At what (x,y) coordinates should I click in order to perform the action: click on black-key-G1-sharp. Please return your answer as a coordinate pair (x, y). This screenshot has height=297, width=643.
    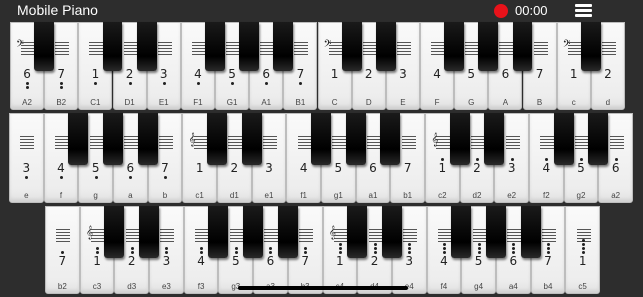
    Looking at the image, I should click on (249, 46).